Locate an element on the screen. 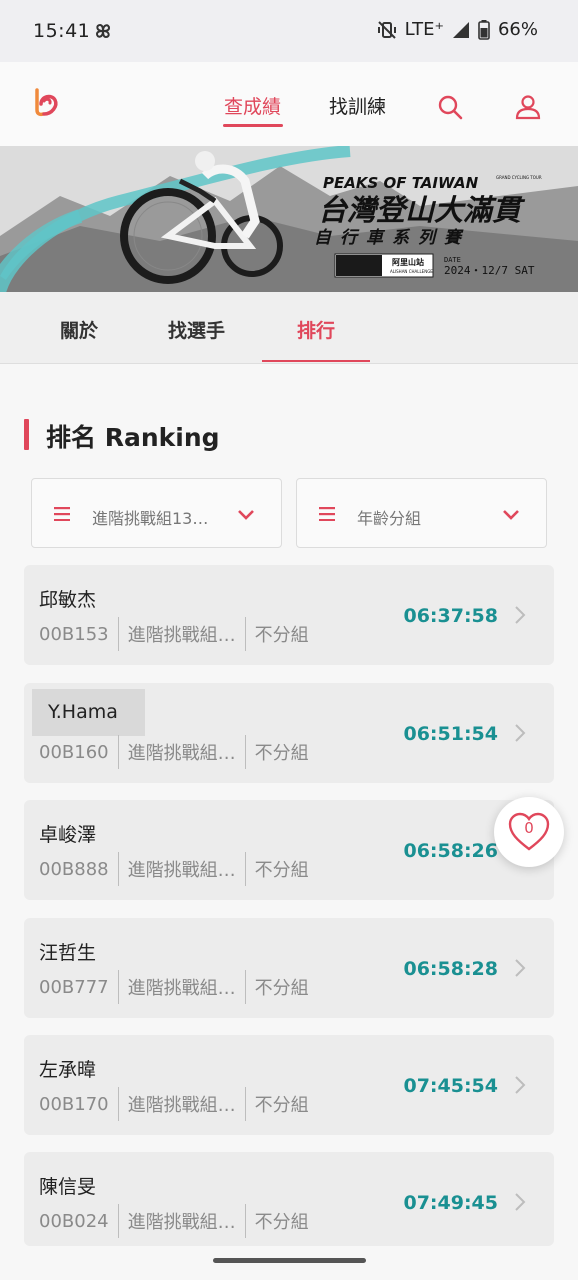 The image size is (578, 1280). age-group-filter-value: 年齡分組 is located at coordinates (389, 518).